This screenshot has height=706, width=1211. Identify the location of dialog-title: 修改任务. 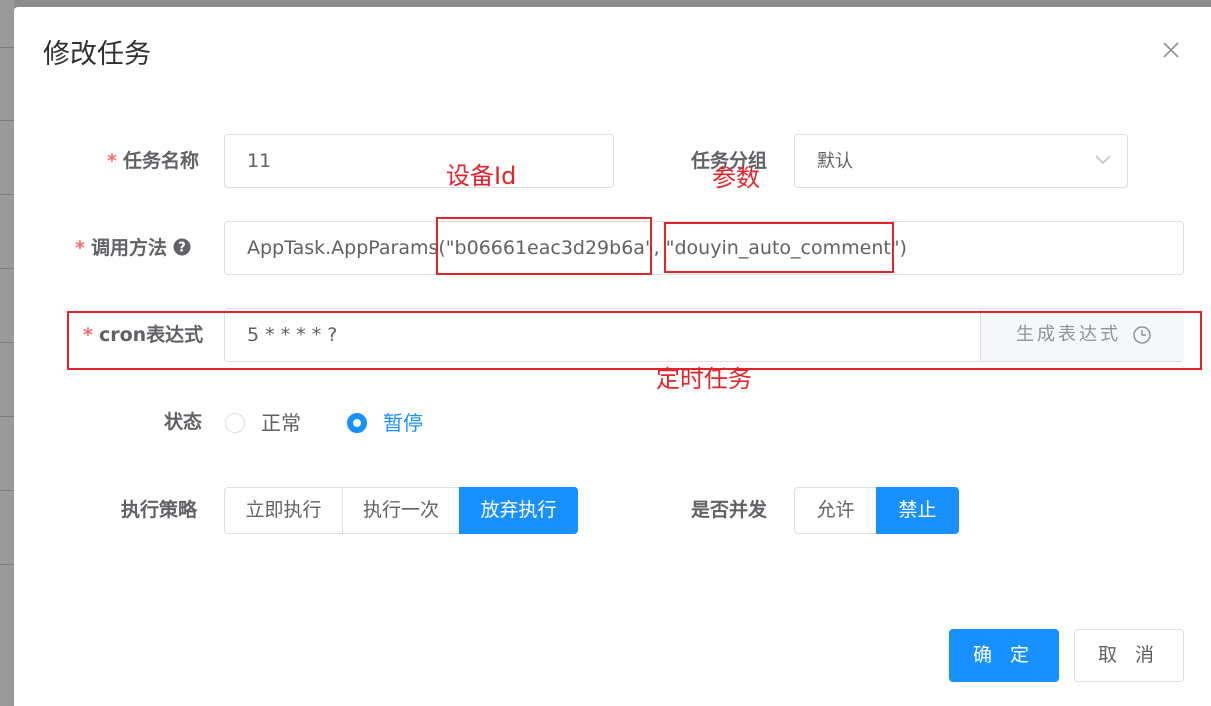
(97, 54).